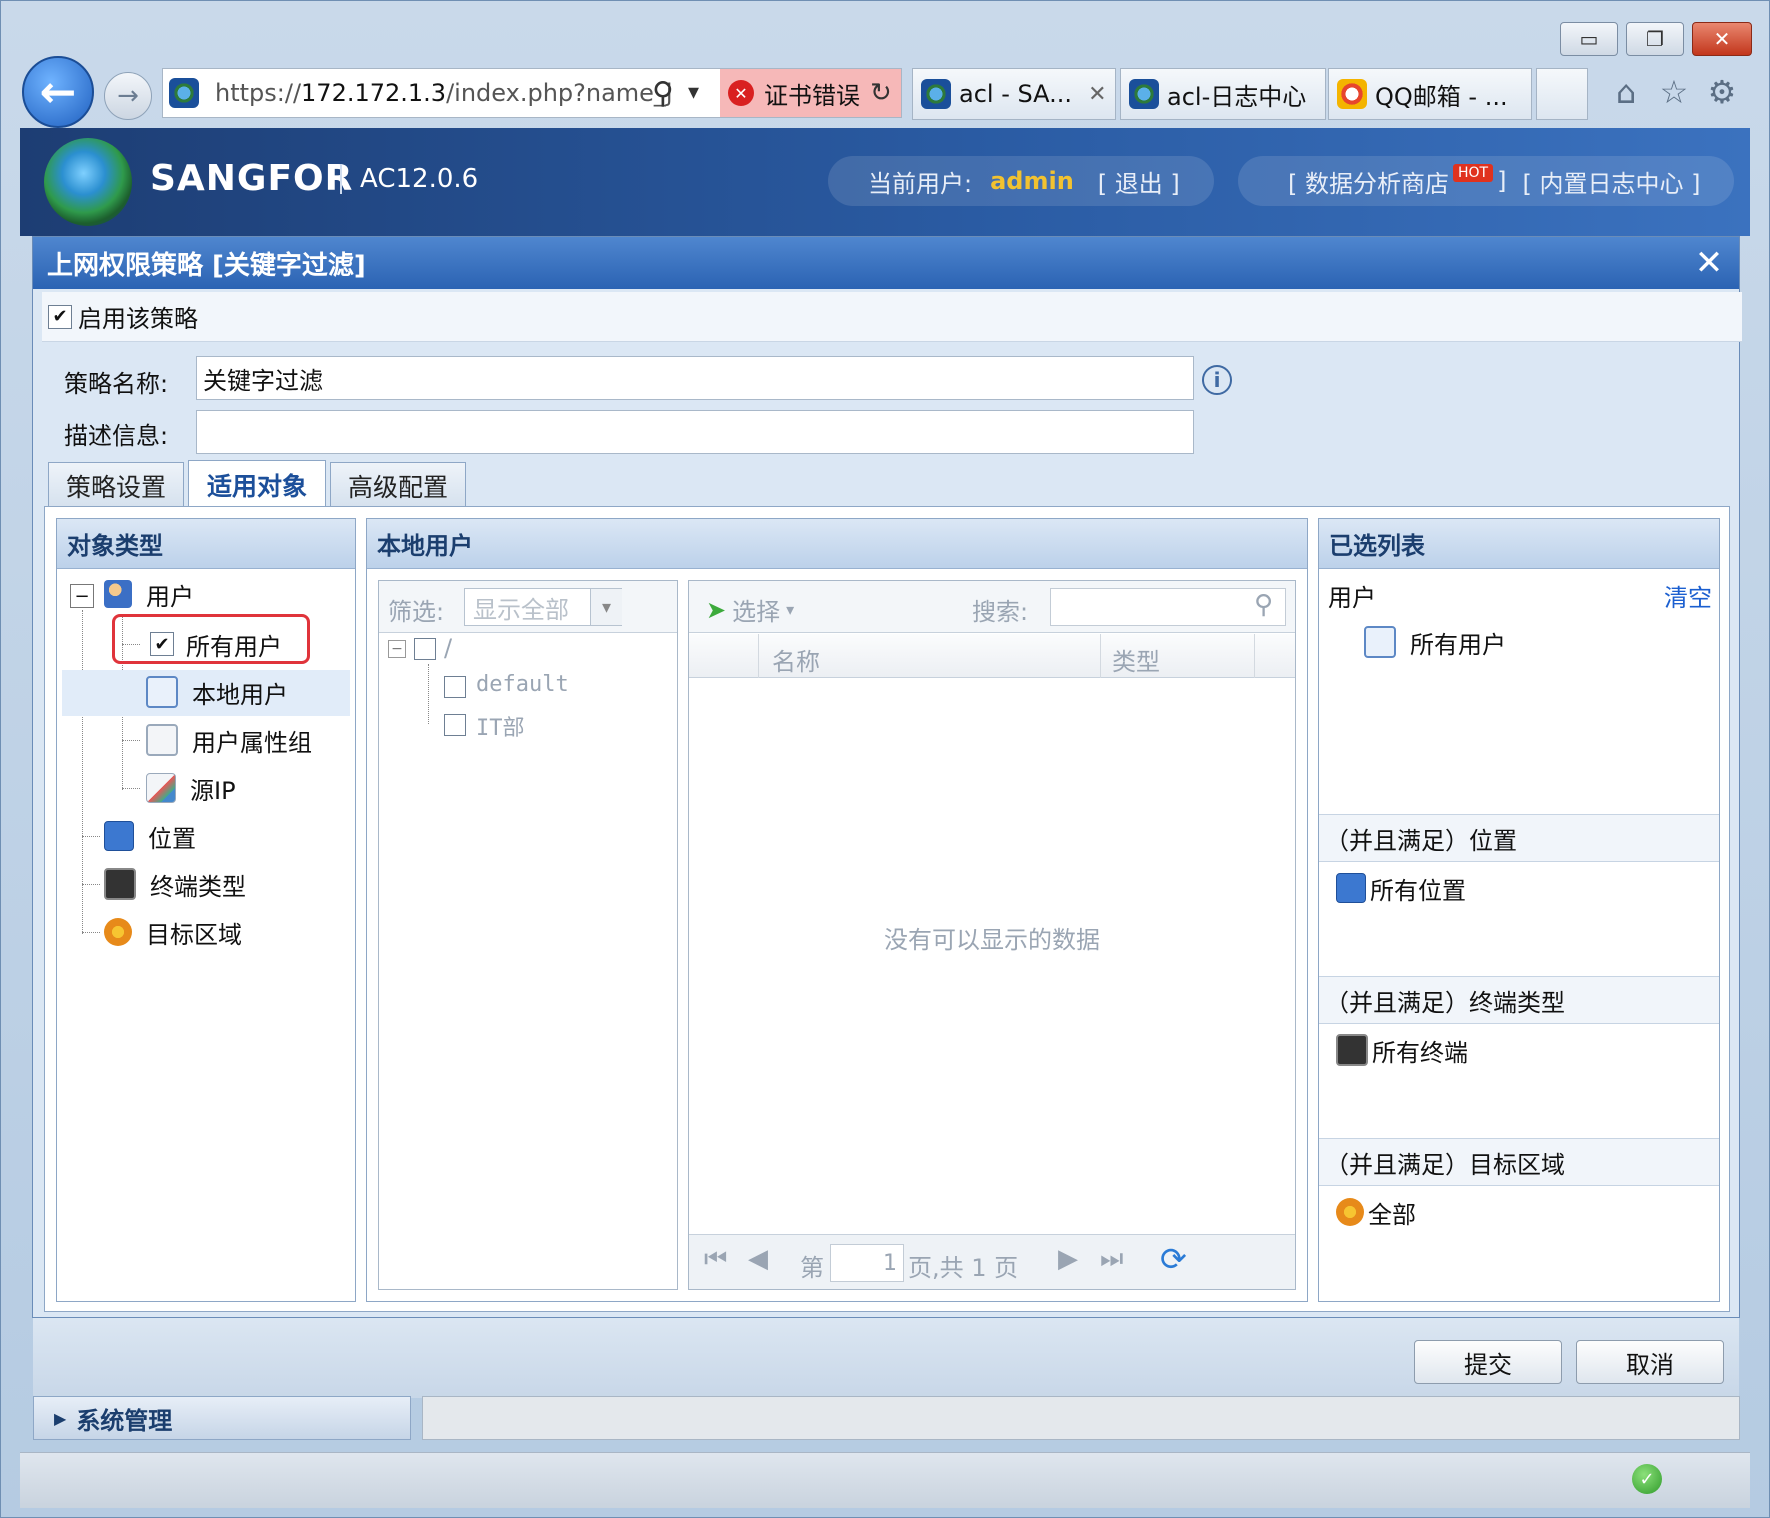 This screenshot has width=1770, height=1518. I want to click on address-dropdown-icon: ▾, so click(693, 92).